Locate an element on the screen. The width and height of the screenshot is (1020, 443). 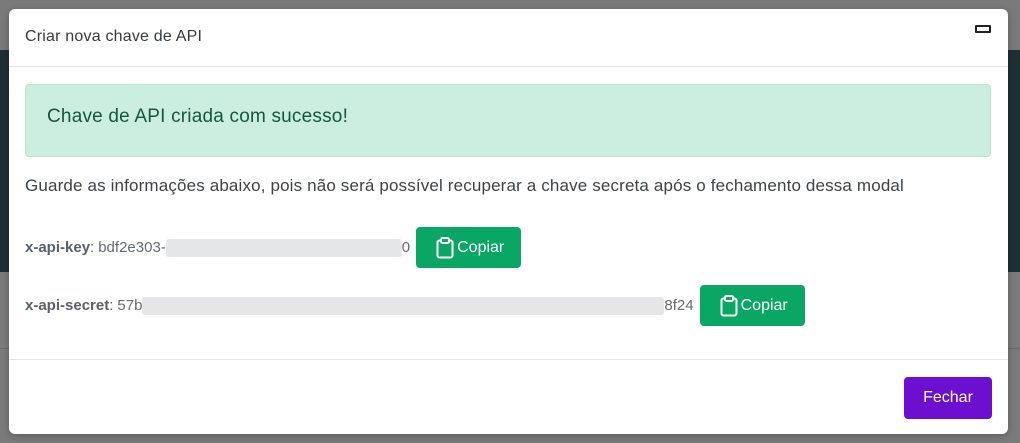
api-key-value-start: bdf2e303- is located at coordinates (132, 247).